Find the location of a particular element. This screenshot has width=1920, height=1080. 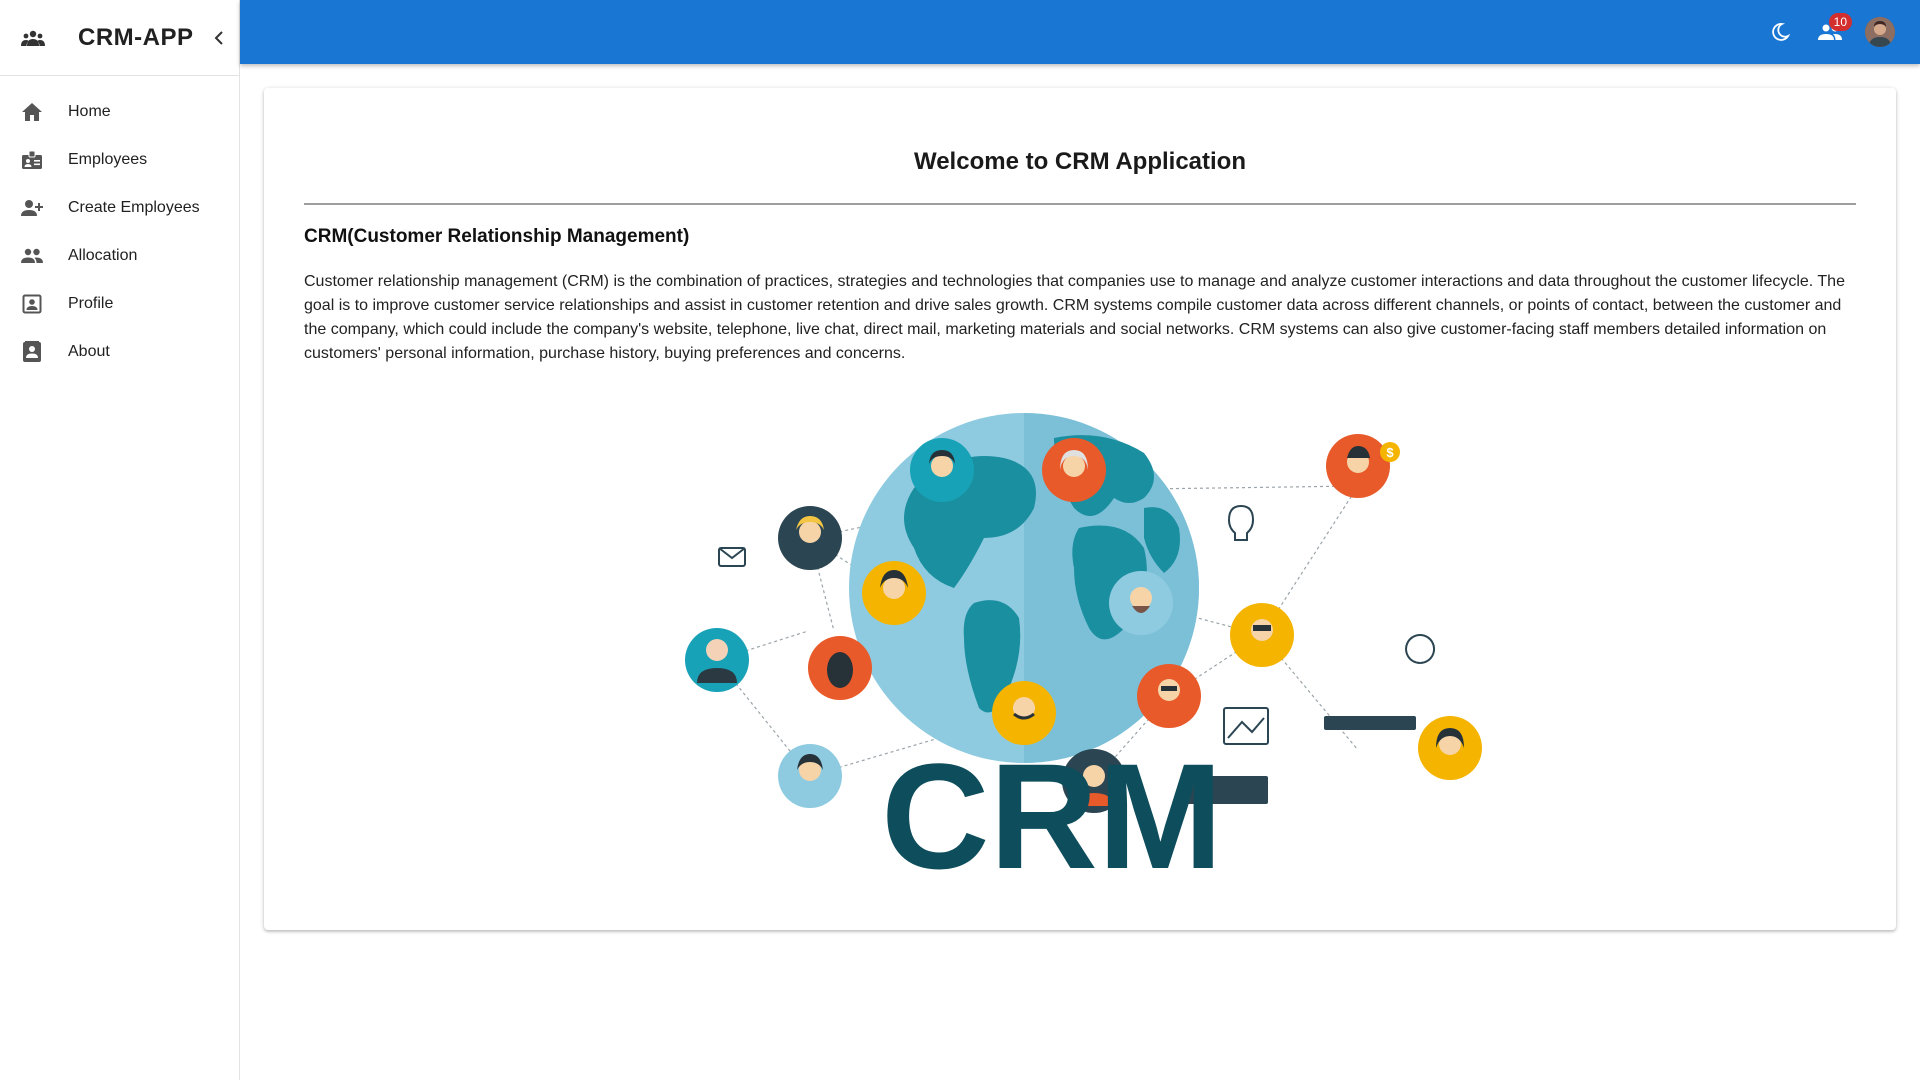

sidebar-item-allocation: Allocation is located at coordinates (119, 256).